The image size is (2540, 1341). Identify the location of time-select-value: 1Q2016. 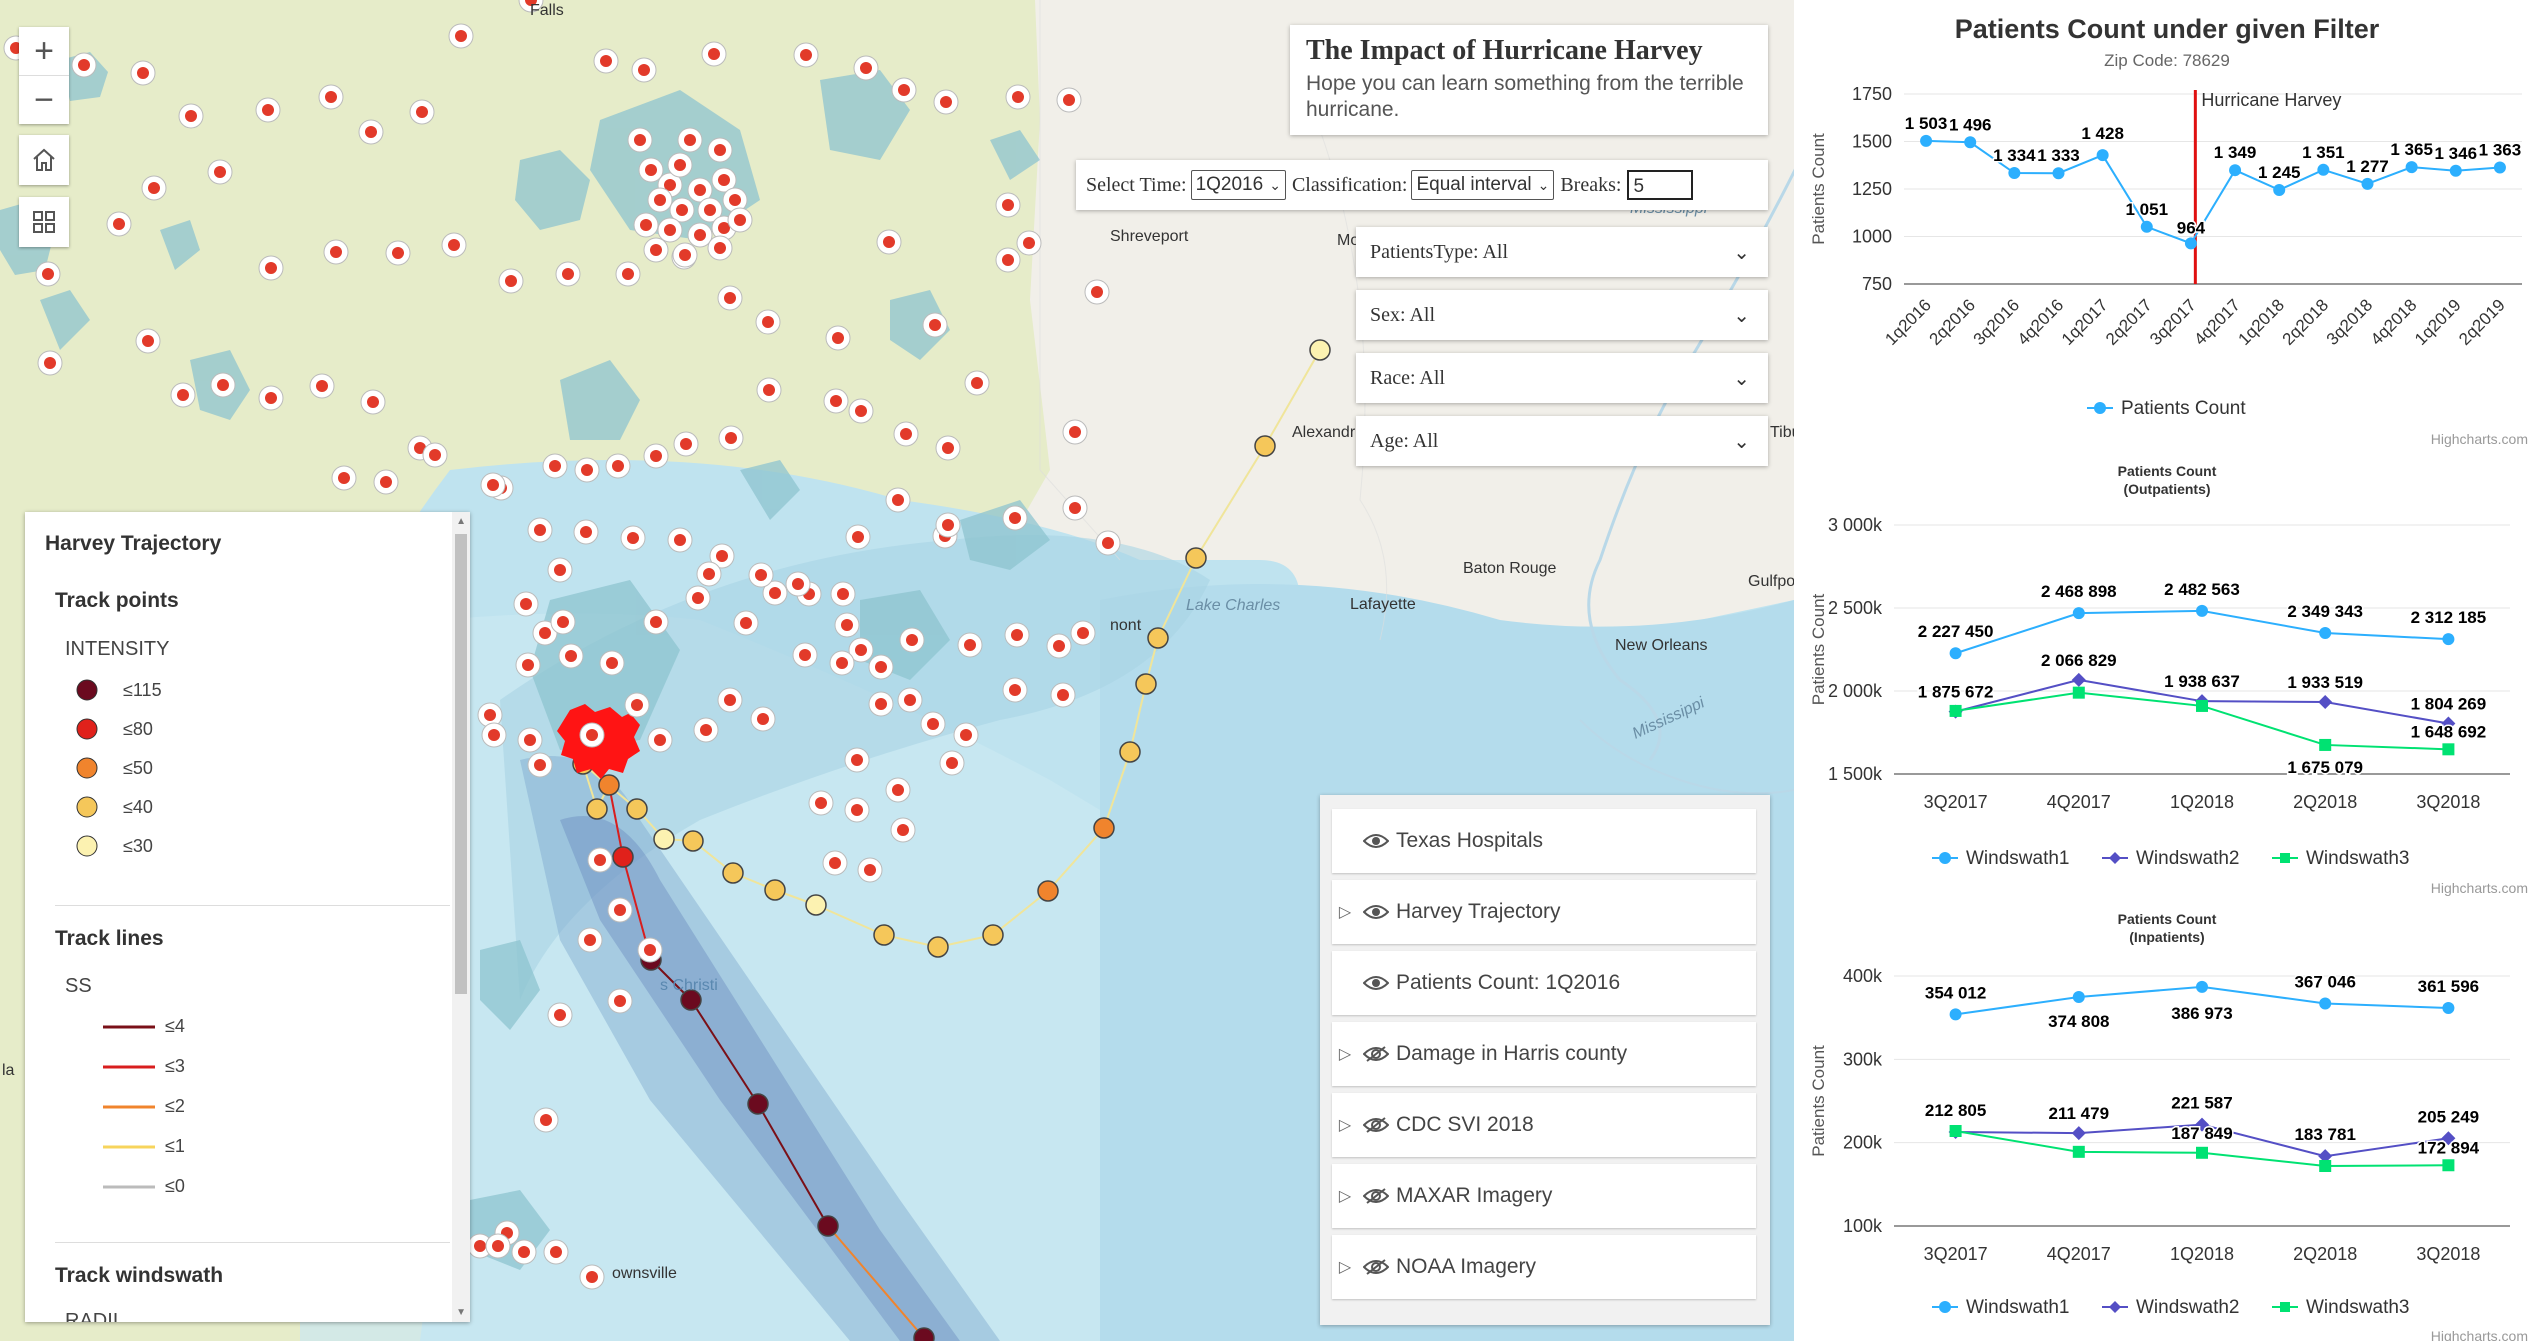
(1229, 184).